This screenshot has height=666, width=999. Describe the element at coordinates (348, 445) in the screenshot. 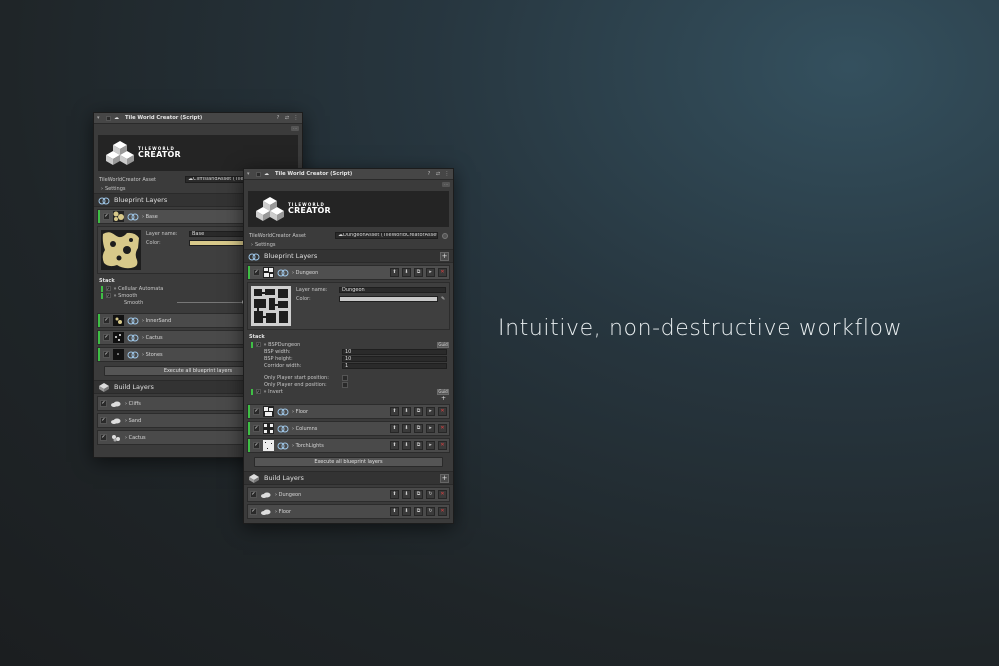

I see `layer-row-torchlights: ✓ › TorchLights ⬆ ⬇ ⧉ ▸ ✕` at that location.